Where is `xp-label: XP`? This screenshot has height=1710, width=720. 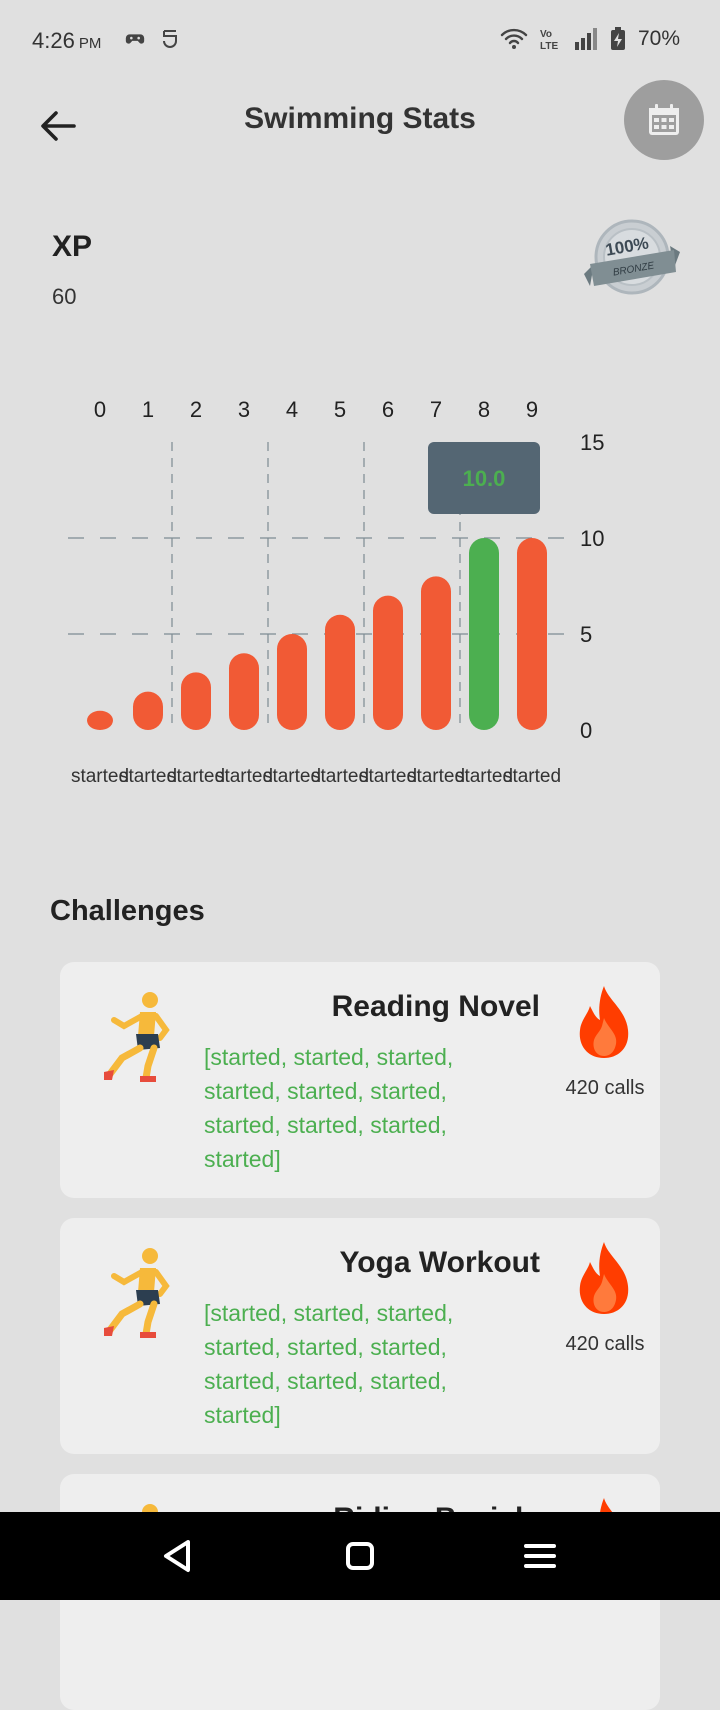 xp-label: XP is located at coordinates (72, 246).